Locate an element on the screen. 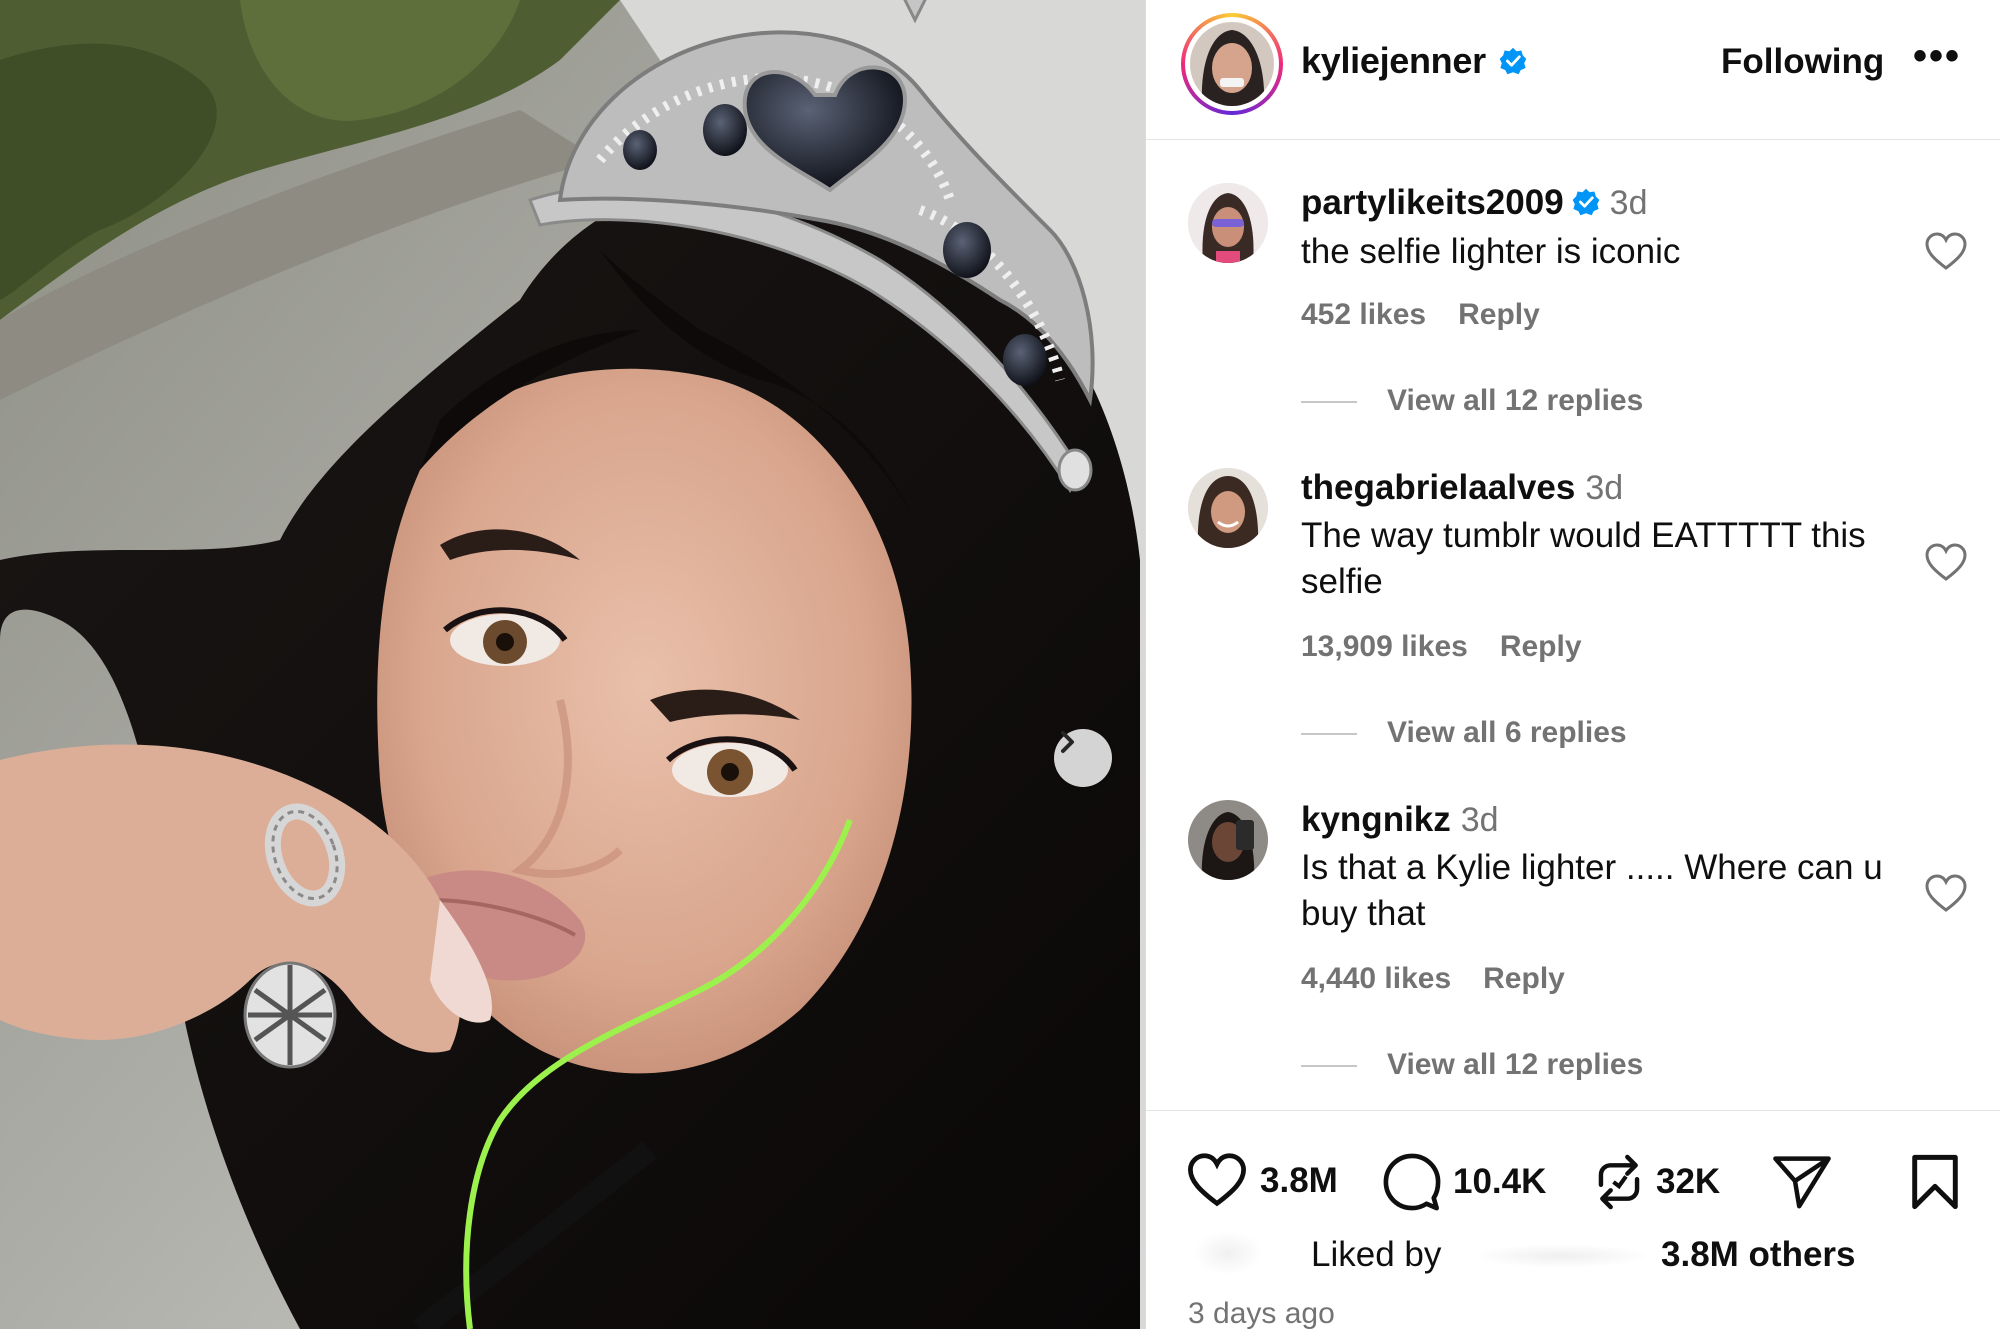 This screenshot has width=2000, height=1329. comment-text: the selfie lighter is iconic is located at coordinates (1491, 251).